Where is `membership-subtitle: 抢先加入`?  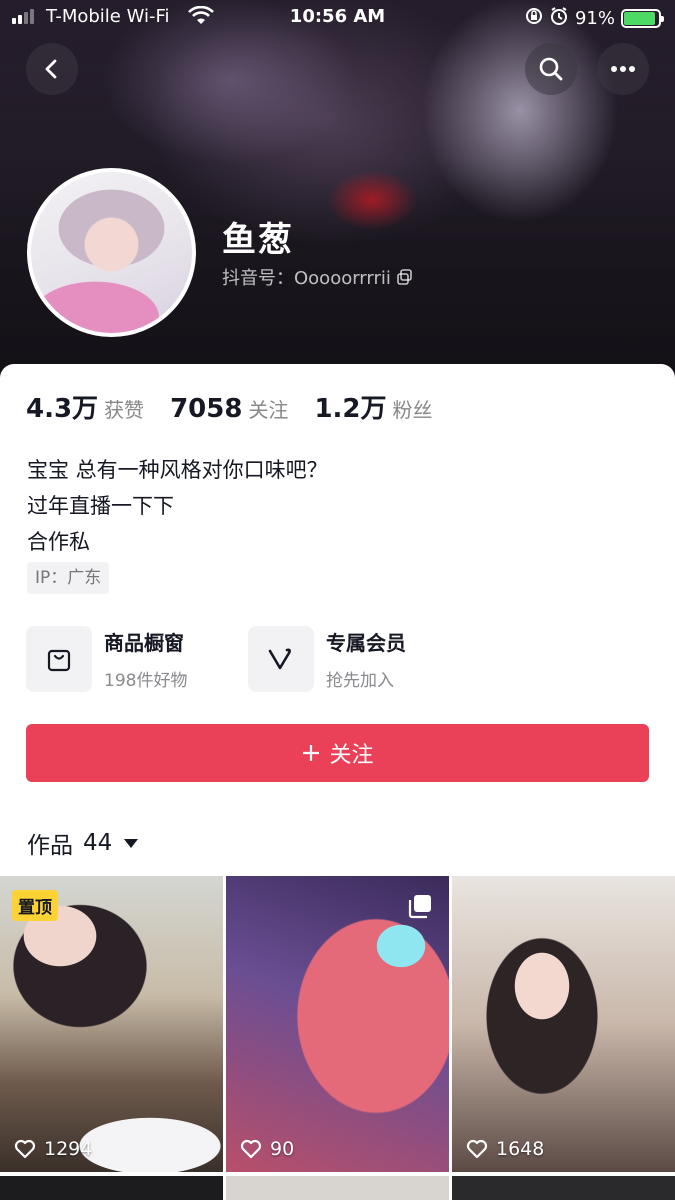
membership-subtitle: 抢先加入 is located at coordinates (360, 681).